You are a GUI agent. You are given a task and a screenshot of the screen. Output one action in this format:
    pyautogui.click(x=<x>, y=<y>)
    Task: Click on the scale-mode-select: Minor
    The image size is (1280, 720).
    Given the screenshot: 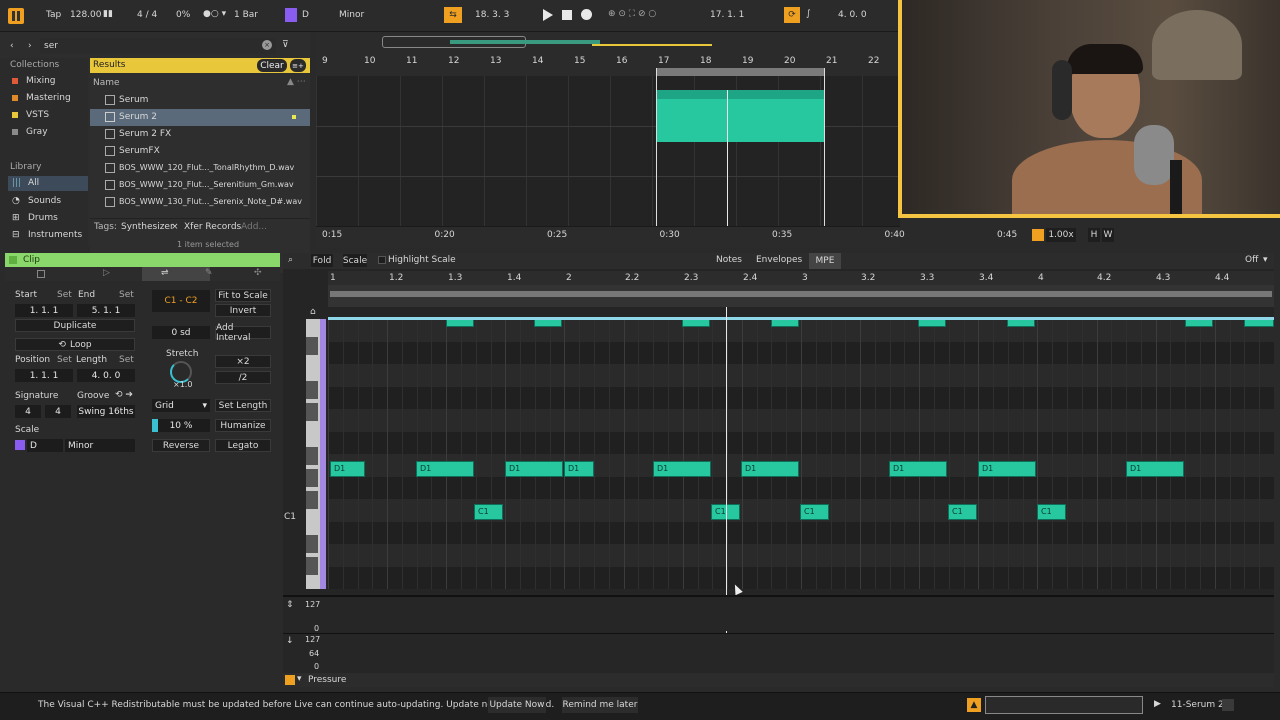 What is the action you would take?
    pyautogui.click(x=100, y=445)
    